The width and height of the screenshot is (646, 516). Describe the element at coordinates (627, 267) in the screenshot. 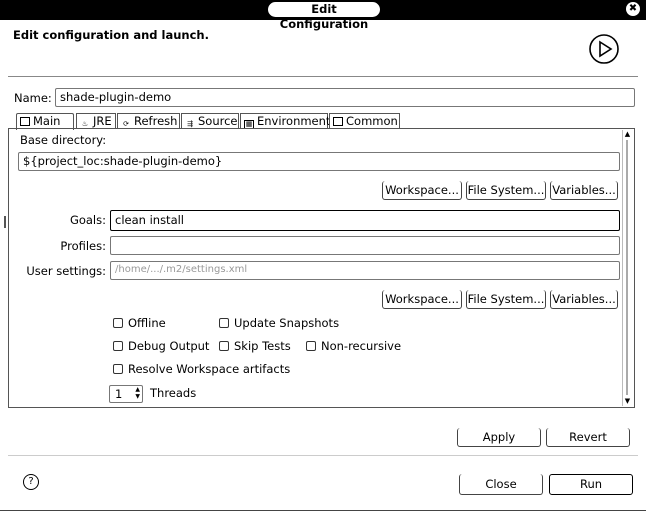

I see `scrollbar-thumb` at that location.